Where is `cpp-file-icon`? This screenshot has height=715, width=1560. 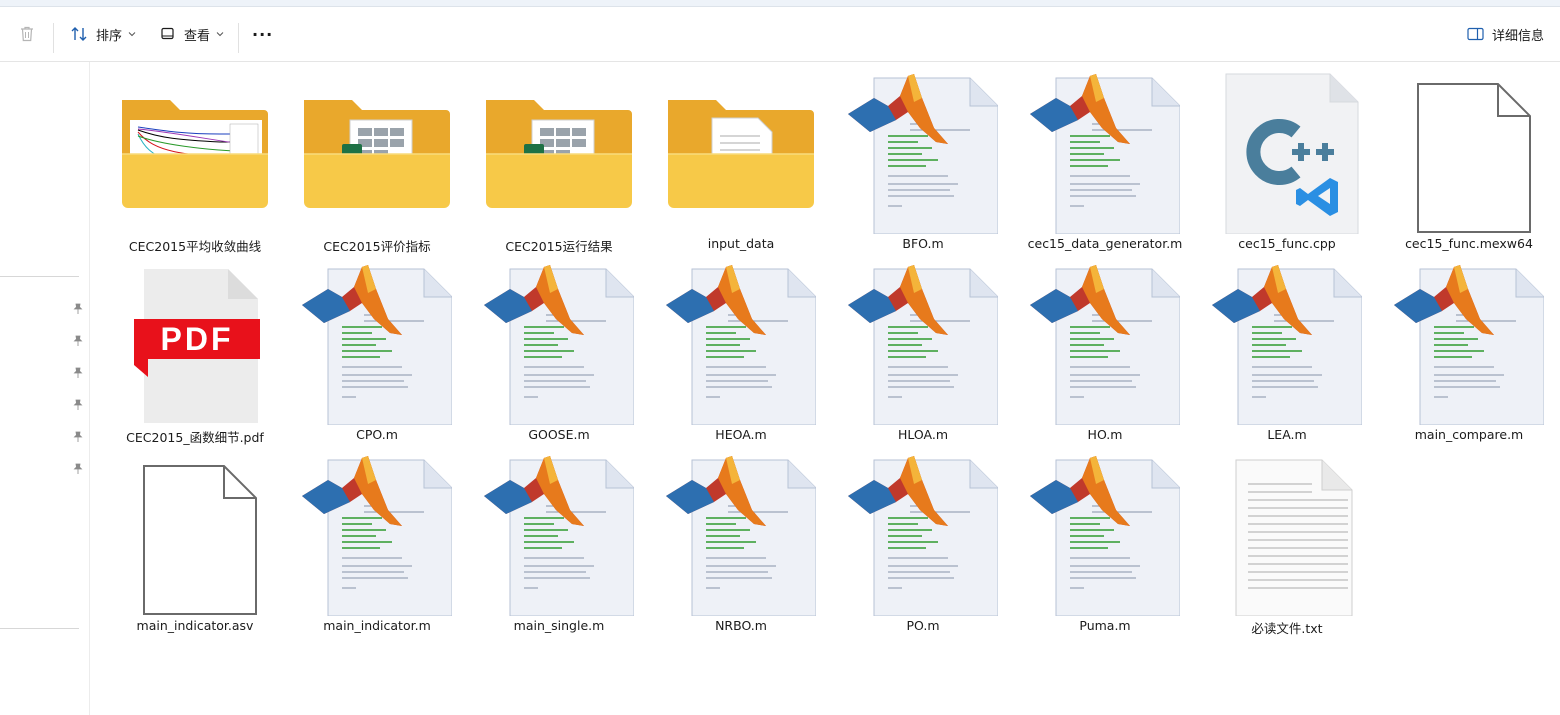 cpp-file-icon is located at coordinates (1287, 153).